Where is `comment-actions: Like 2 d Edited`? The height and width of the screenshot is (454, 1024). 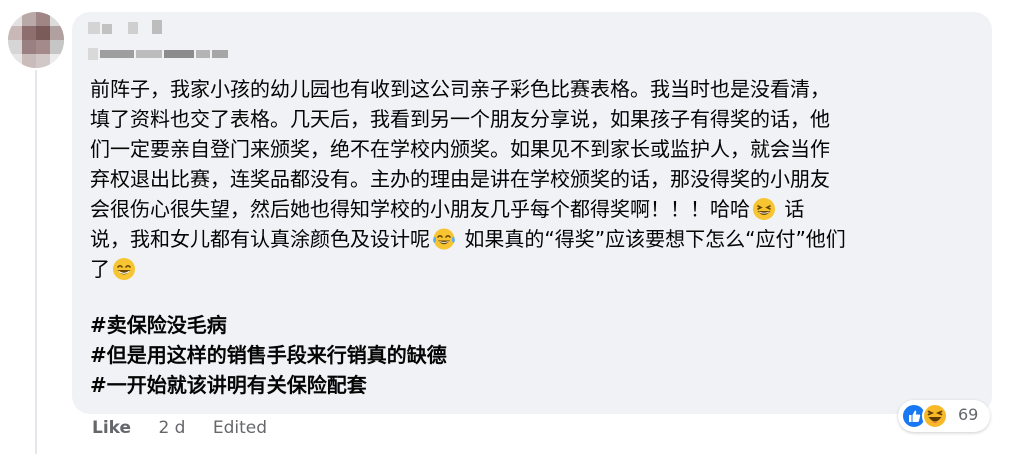 comment-actions: Like 2 d Edited is located at coordinates (179, 428).